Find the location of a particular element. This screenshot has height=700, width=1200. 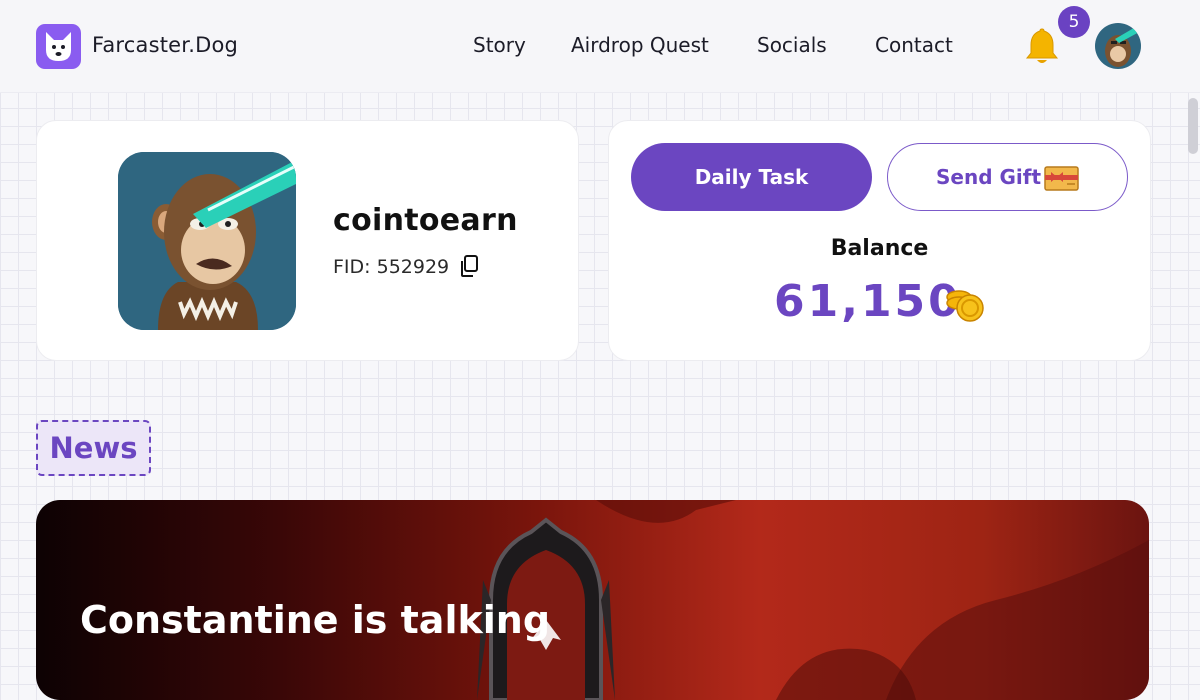

news-section-label: News is located at coordinates (93, 448).